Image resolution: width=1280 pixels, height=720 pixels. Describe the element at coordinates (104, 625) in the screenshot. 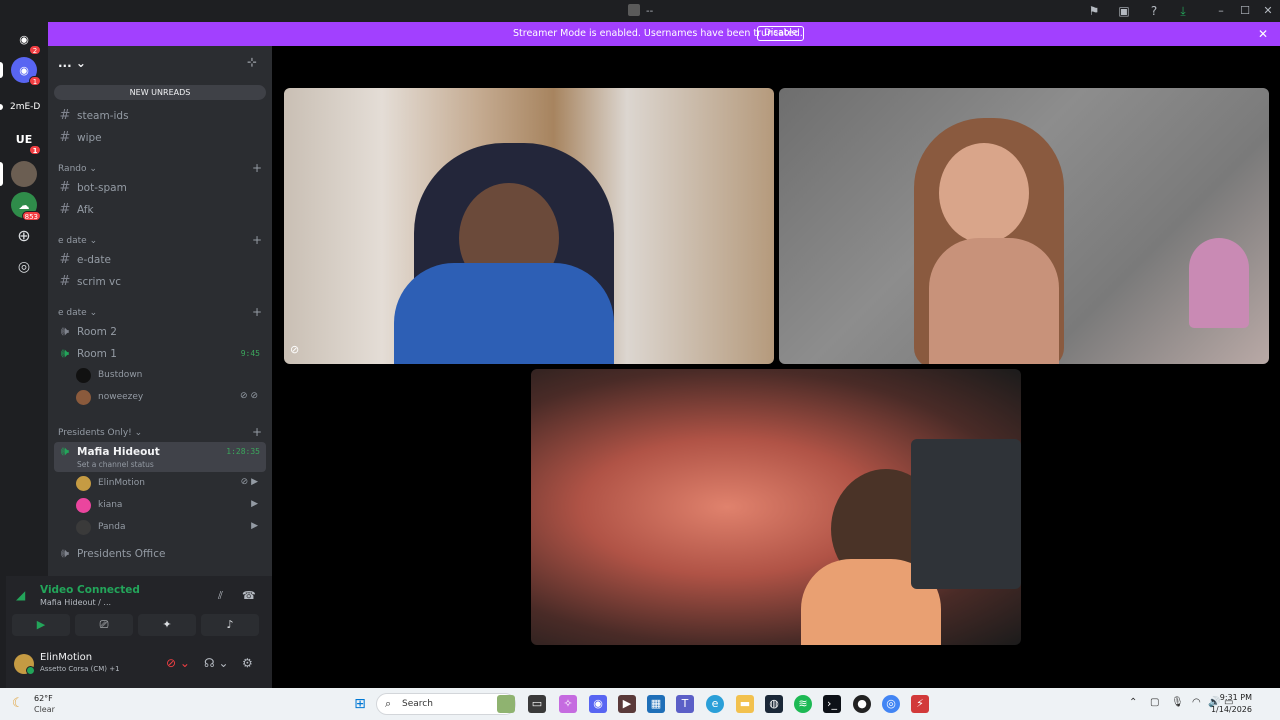

I see `share-screen-button: ⎚` at that location.